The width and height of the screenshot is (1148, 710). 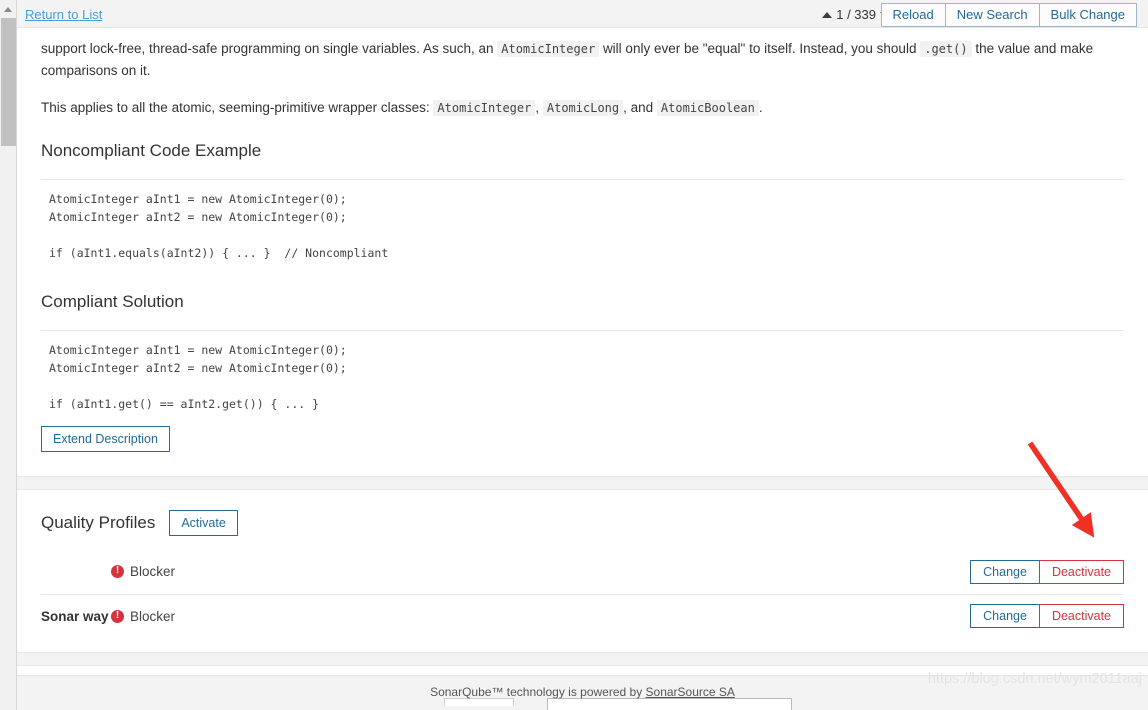 What do you see at coordinates (479, 702) in the screenshot?
I see `footer-partial-box` at bounding box center [479, 702].